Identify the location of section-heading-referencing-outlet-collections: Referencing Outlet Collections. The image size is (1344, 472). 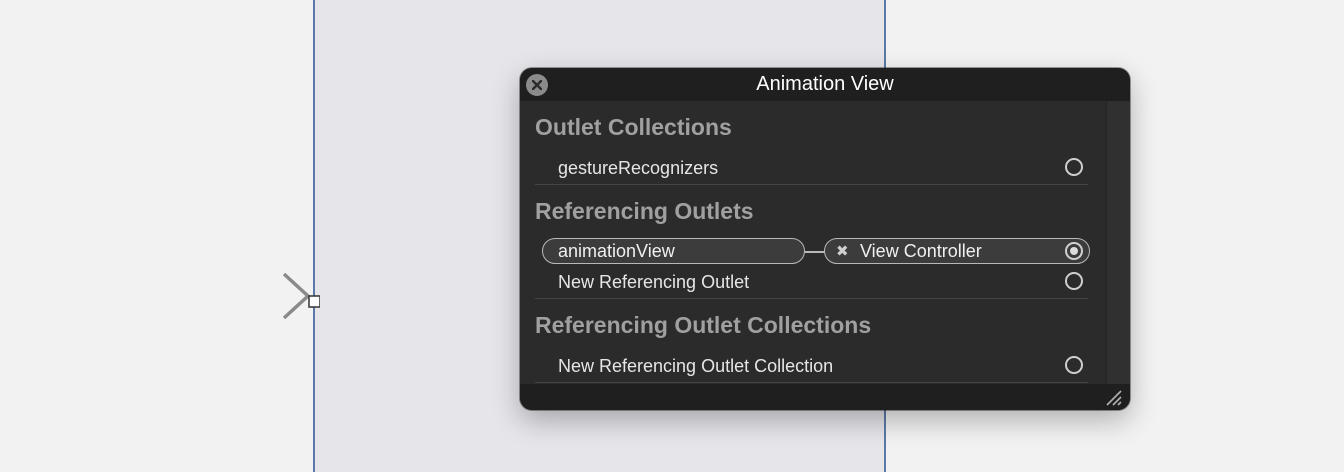
(703, 325).